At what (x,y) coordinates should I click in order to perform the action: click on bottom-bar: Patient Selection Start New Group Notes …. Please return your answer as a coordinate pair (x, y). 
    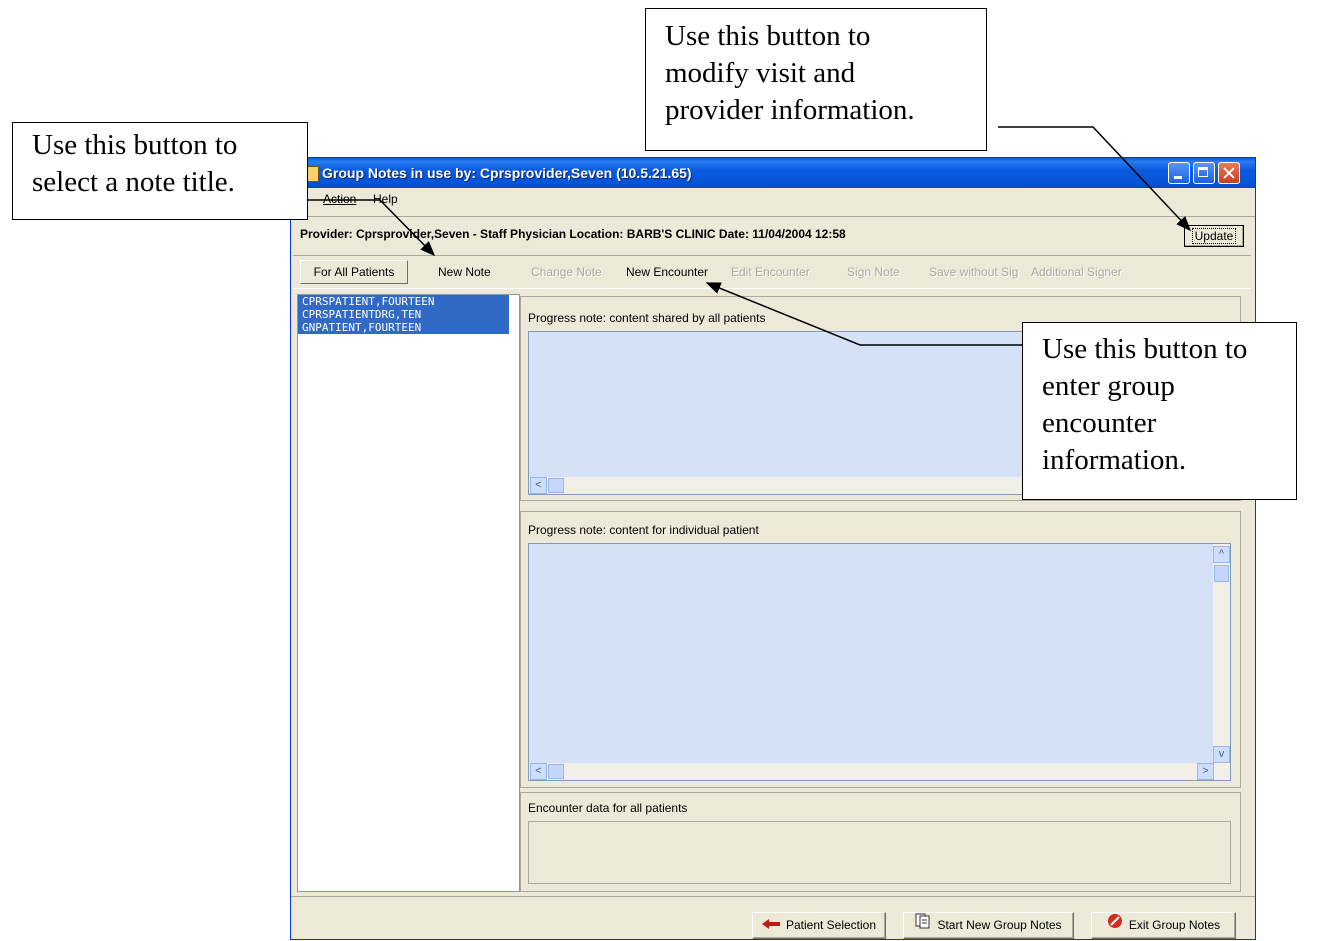
    Looking at the image, I should click on (773, 918).